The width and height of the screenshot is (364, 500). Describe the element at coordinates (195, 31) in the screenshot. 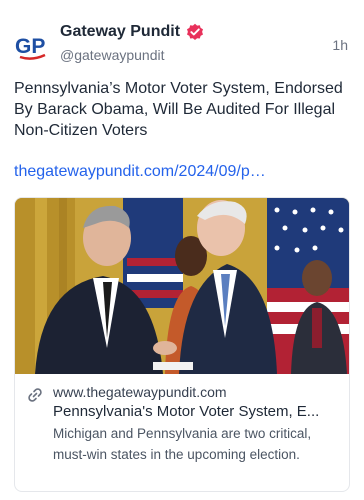

I see `verified-badge-icon` at that location.